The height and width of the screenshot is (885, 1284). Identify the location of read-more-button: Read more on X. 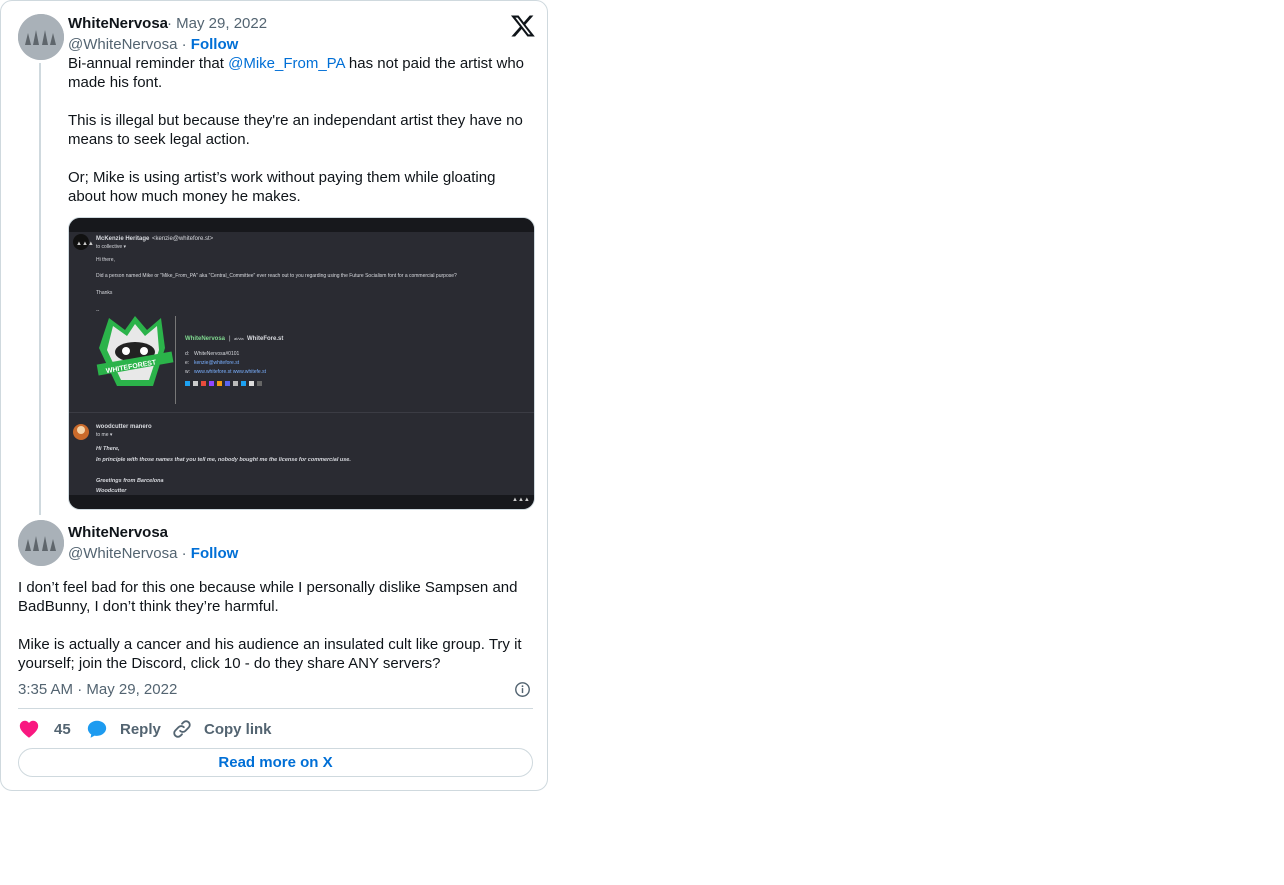
(275, 762).